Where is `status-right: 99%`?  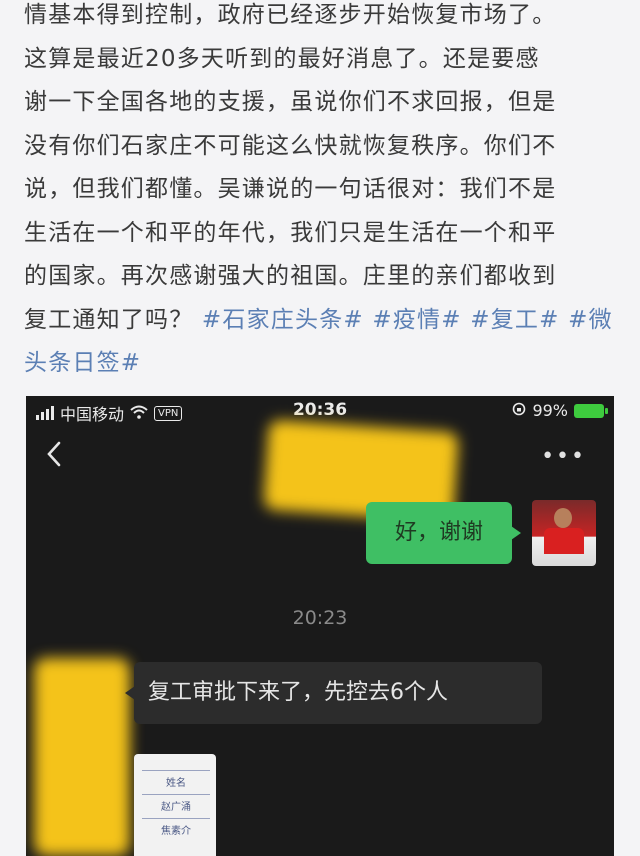
status-right: 99% is located at coordinates (560, 410).